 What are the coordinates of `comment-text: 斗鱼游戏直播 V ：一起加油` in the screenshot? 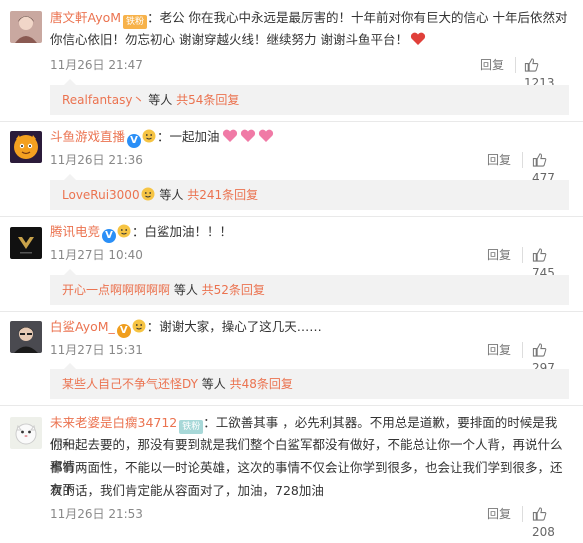 It's located at (309, 137).